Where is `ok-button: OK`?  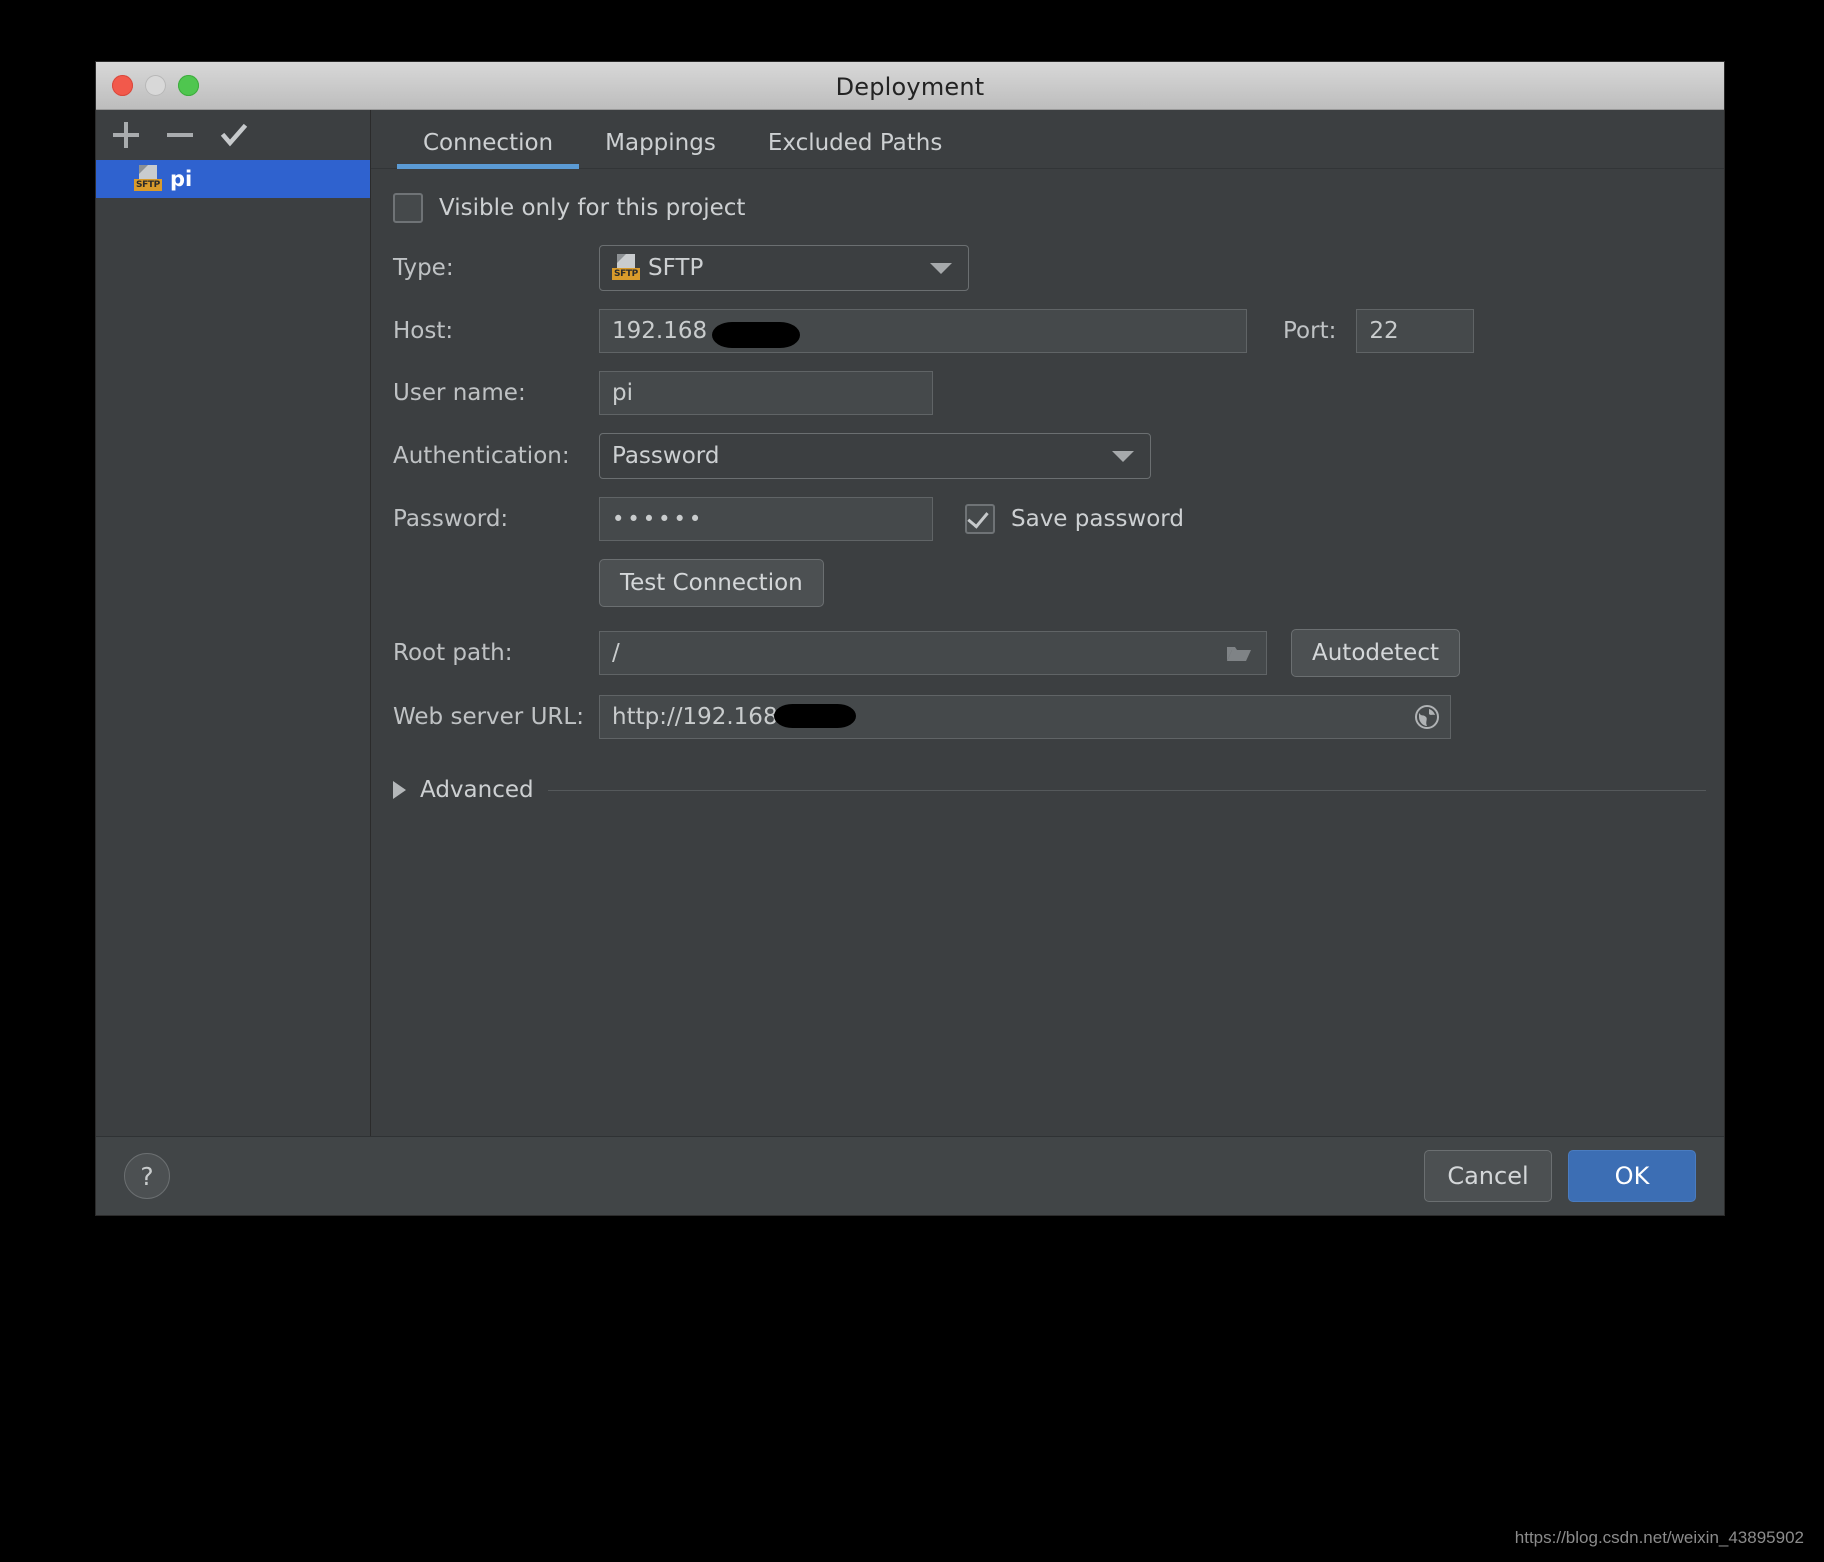 ok-button: OK is located at coordinates (1632, 1176).